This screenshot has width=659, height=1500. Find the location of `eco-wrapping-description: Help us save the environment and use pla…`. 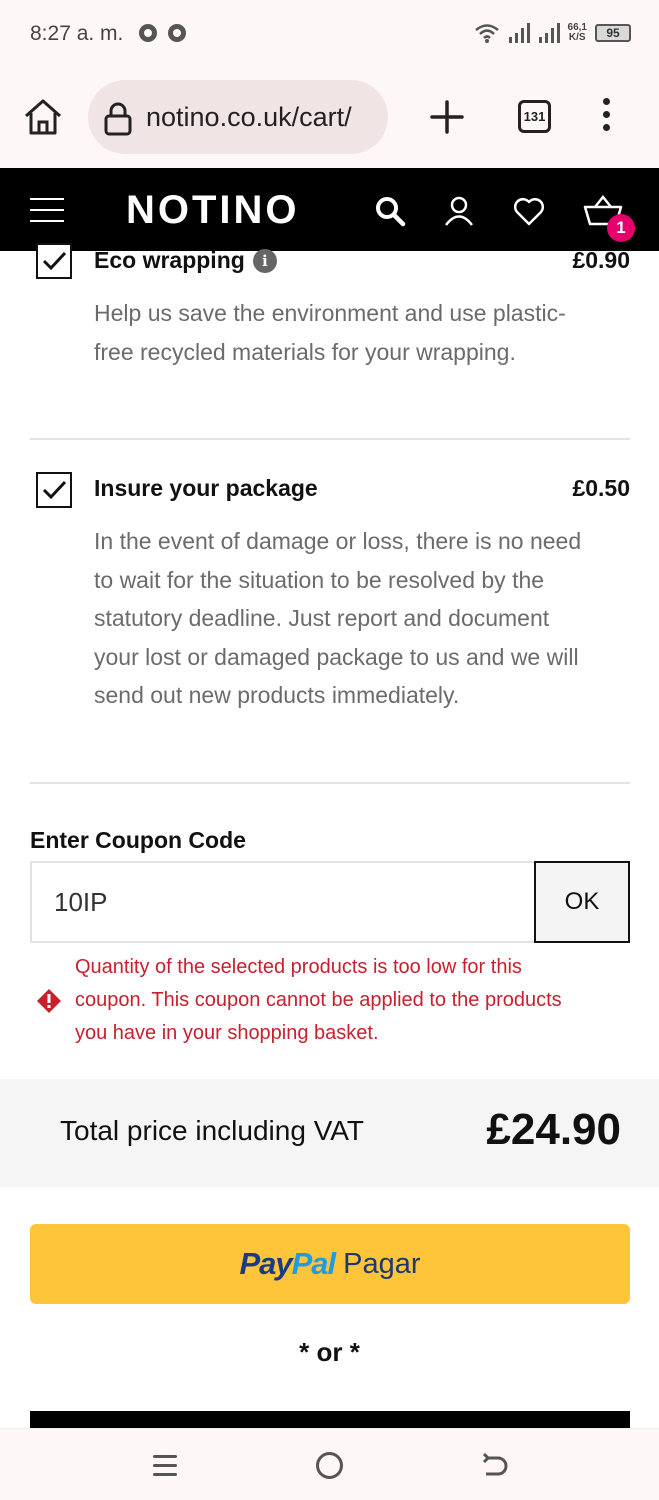

eco-wrapping-description: Help us save the environment and use pla… is located at coordinates (330, 332).